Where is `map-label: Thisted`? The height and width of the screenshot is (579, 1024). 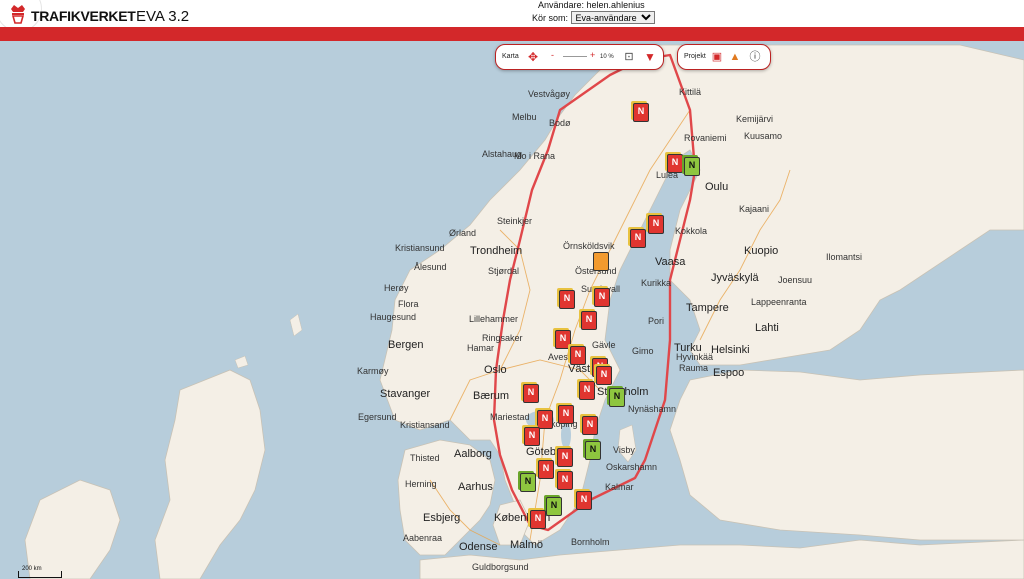 map-label: Thisted is located at coordinates (425, 458).